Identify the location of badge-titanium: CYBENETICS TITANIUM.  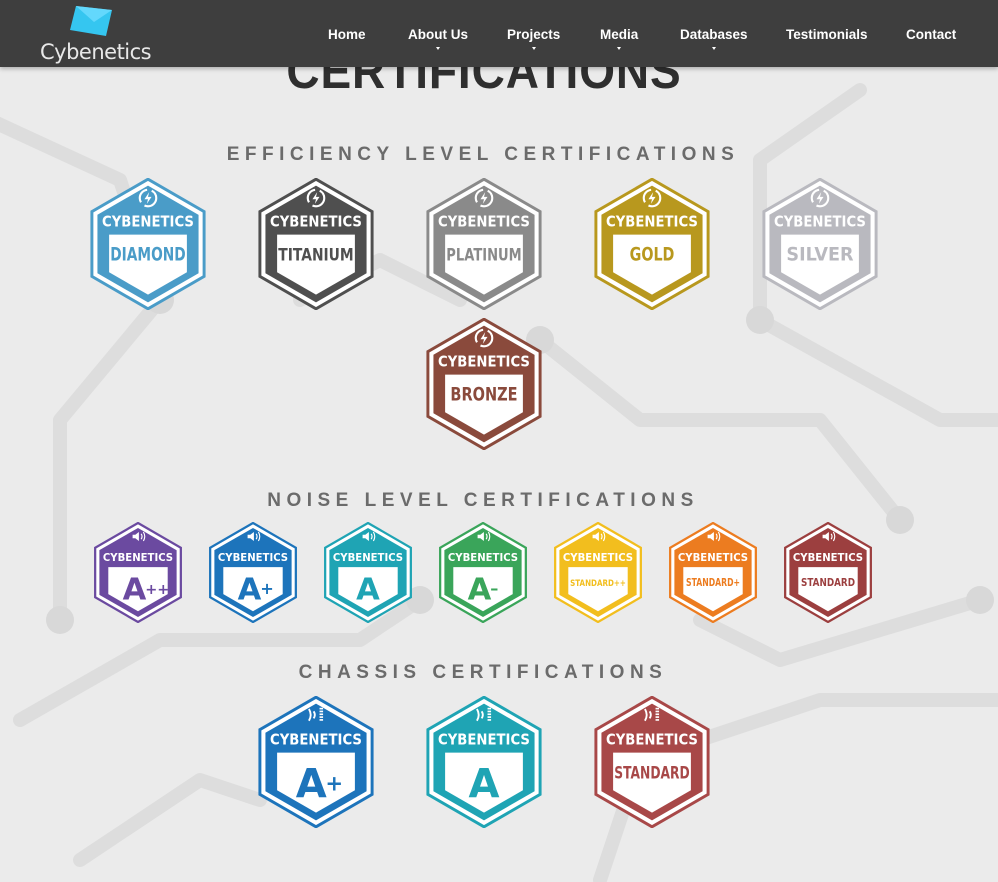
(316, 244).